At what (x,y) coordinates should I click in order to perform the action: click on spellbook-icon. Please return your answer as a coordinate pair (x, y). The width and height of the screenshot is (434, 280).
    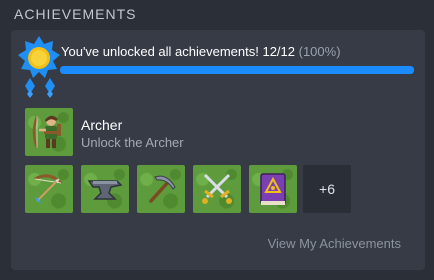
    Looking at the image, I should click on (273, 189).